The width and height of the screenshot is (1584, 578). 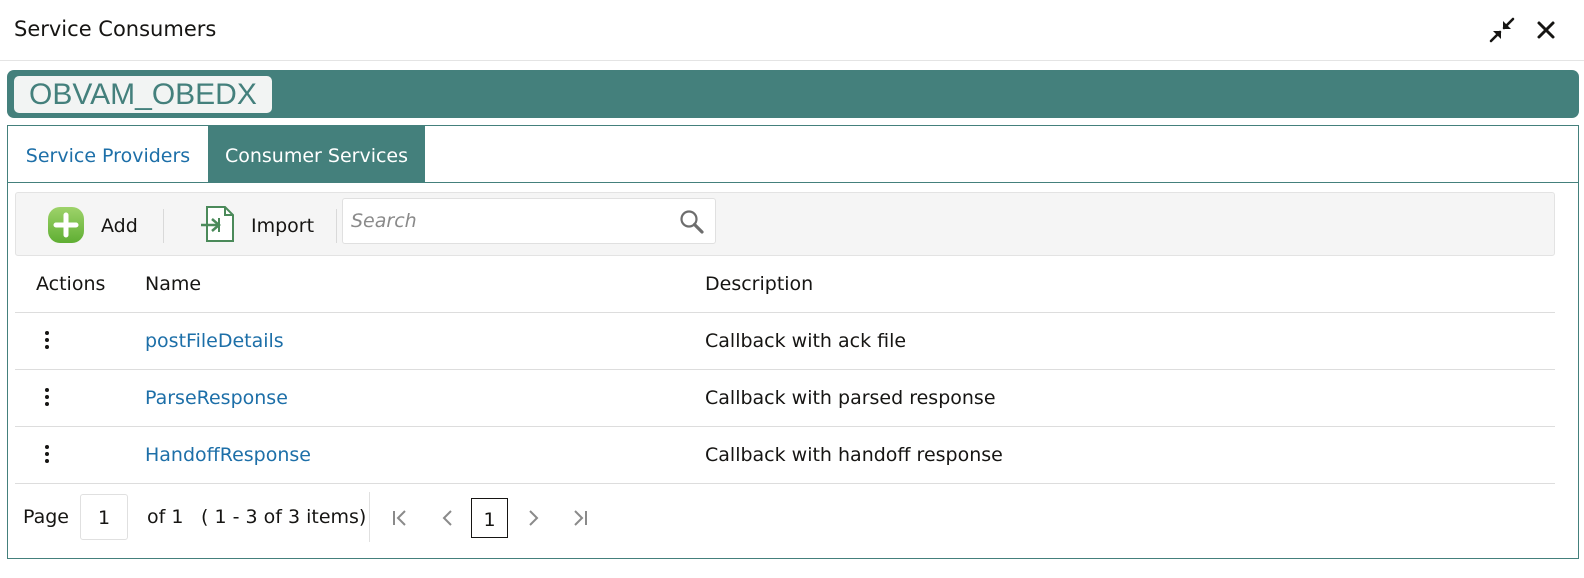 What do you see at coordinates (1546, 30) in the screenshot?
I see `close-icon` at bounding box center [1546, 30].